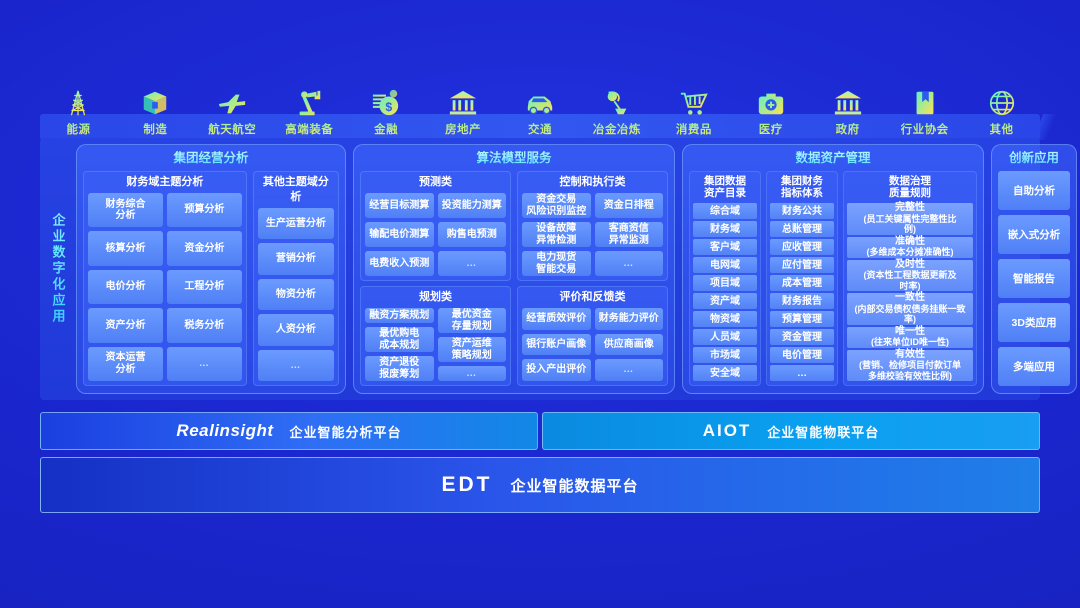  I want to click on analysis-cell: 物资分析, so click(295, 294).